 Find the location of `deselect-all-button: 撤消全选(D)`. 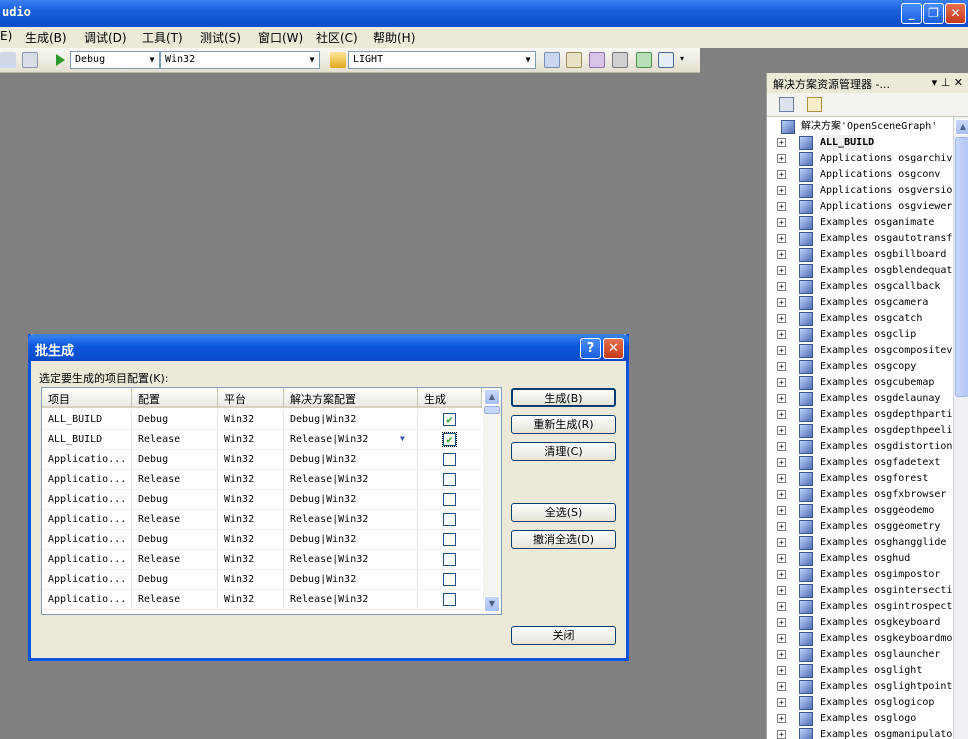

deselect-all-button: 撤消全选(D) is located at coordinates (563, 539).